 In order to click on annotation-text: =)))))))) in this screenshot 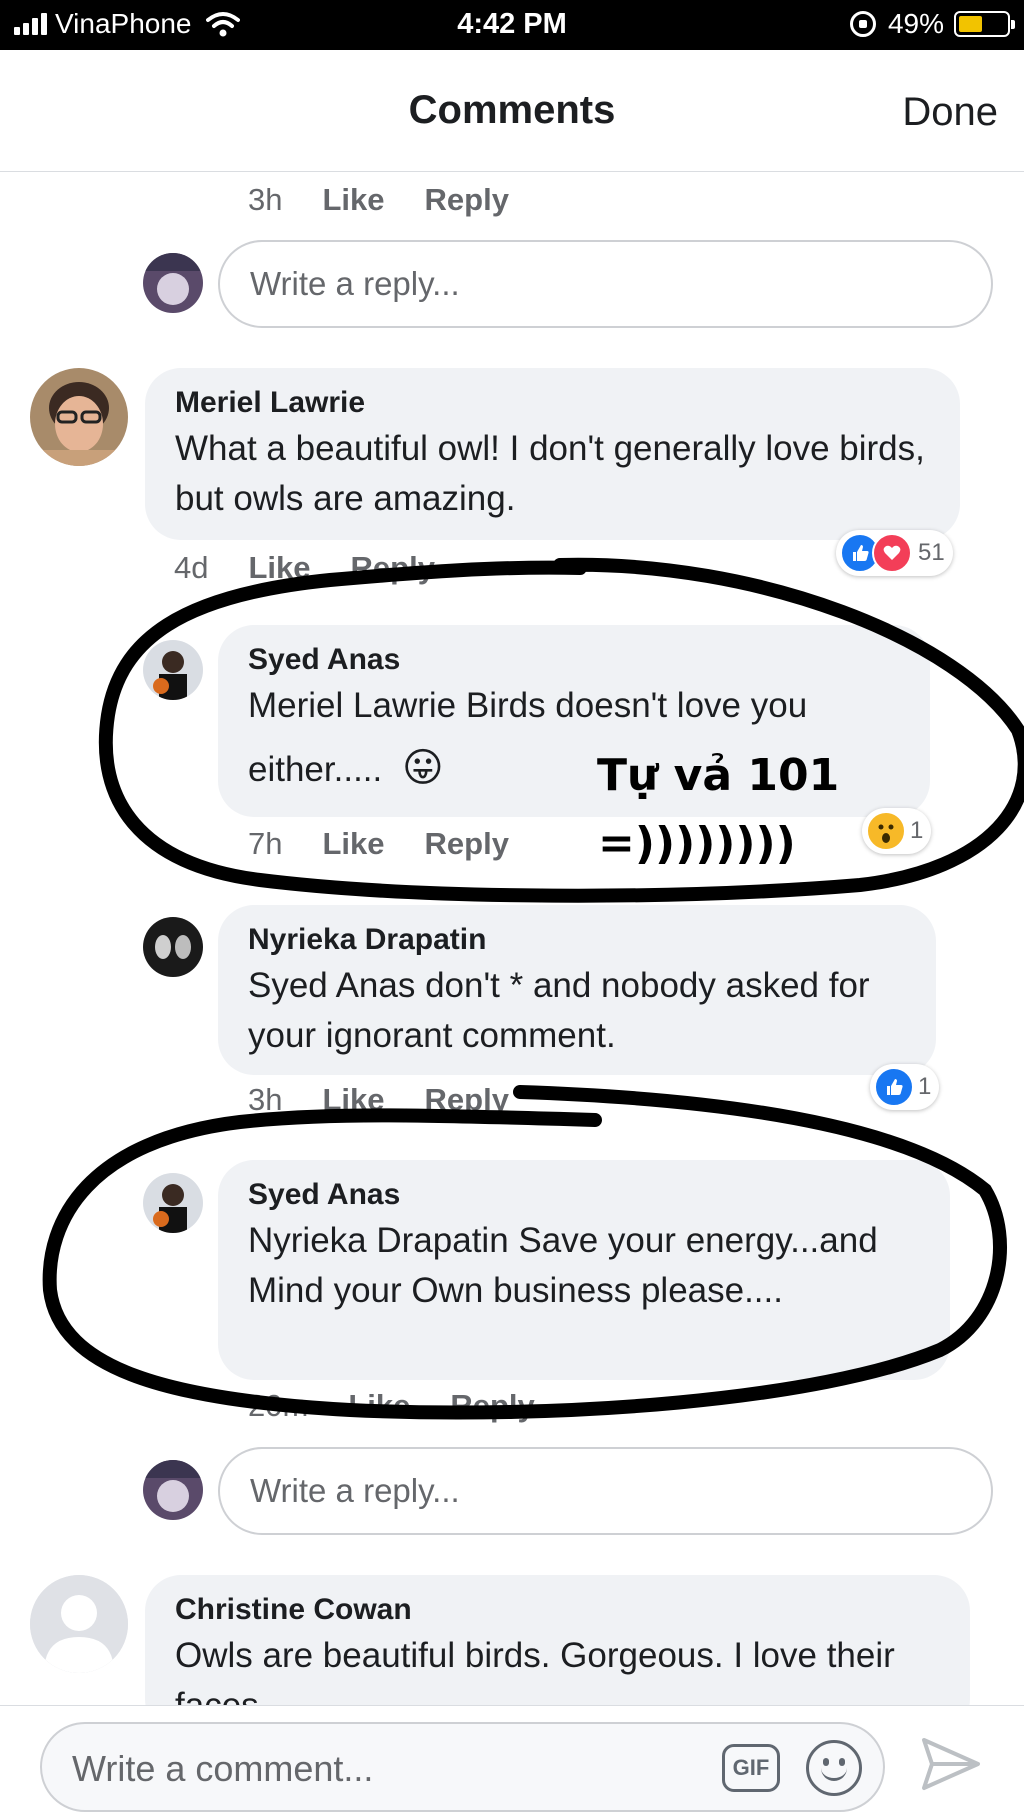, I will do `click(697, 843)`.